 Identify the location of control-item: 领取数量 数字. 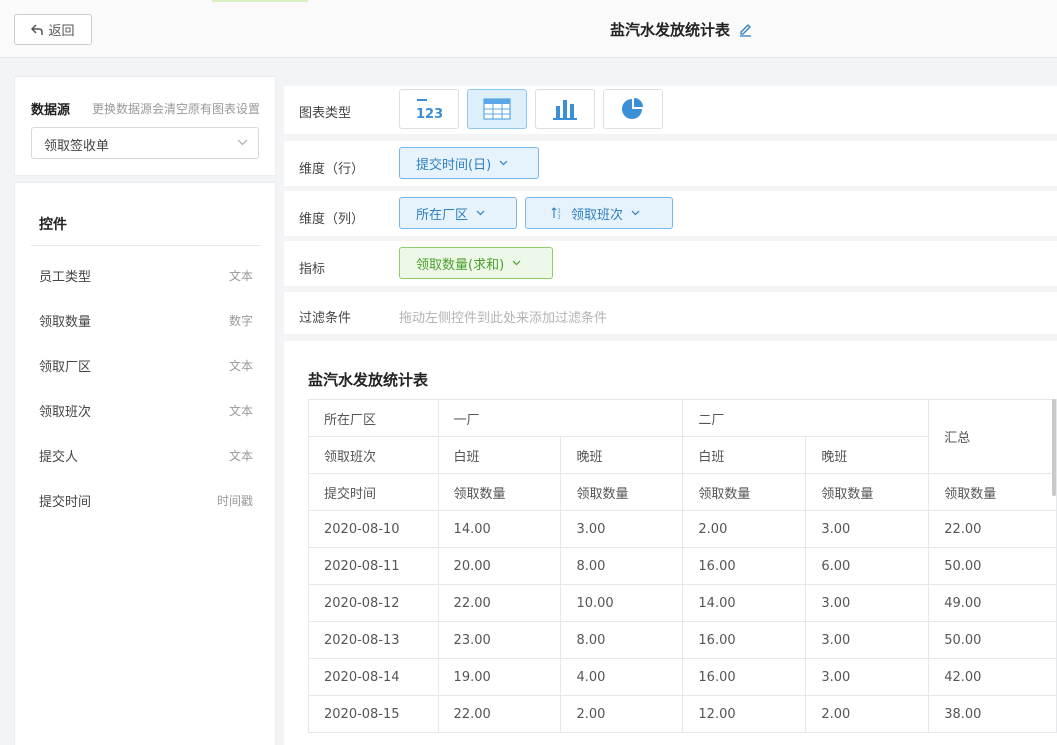
(146, 320).